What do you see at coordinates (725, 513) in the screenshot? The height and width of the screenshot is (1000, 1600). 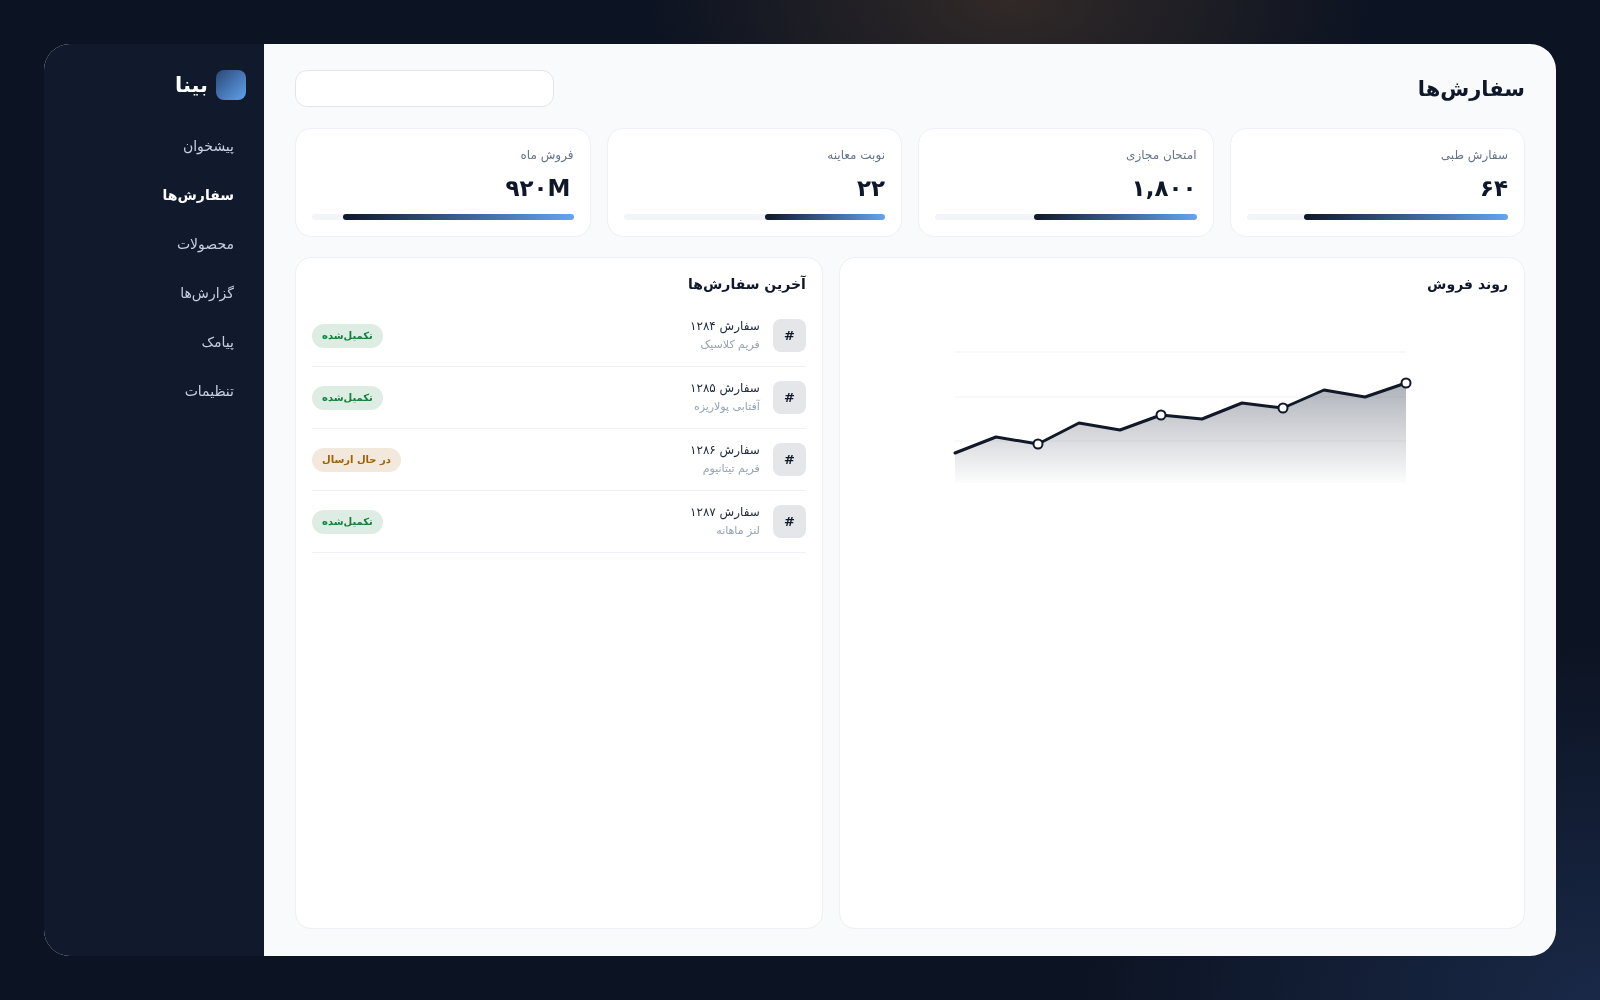 I see `order-title: سفارش ۱۲۸۷` at bounding box center [725, 513].